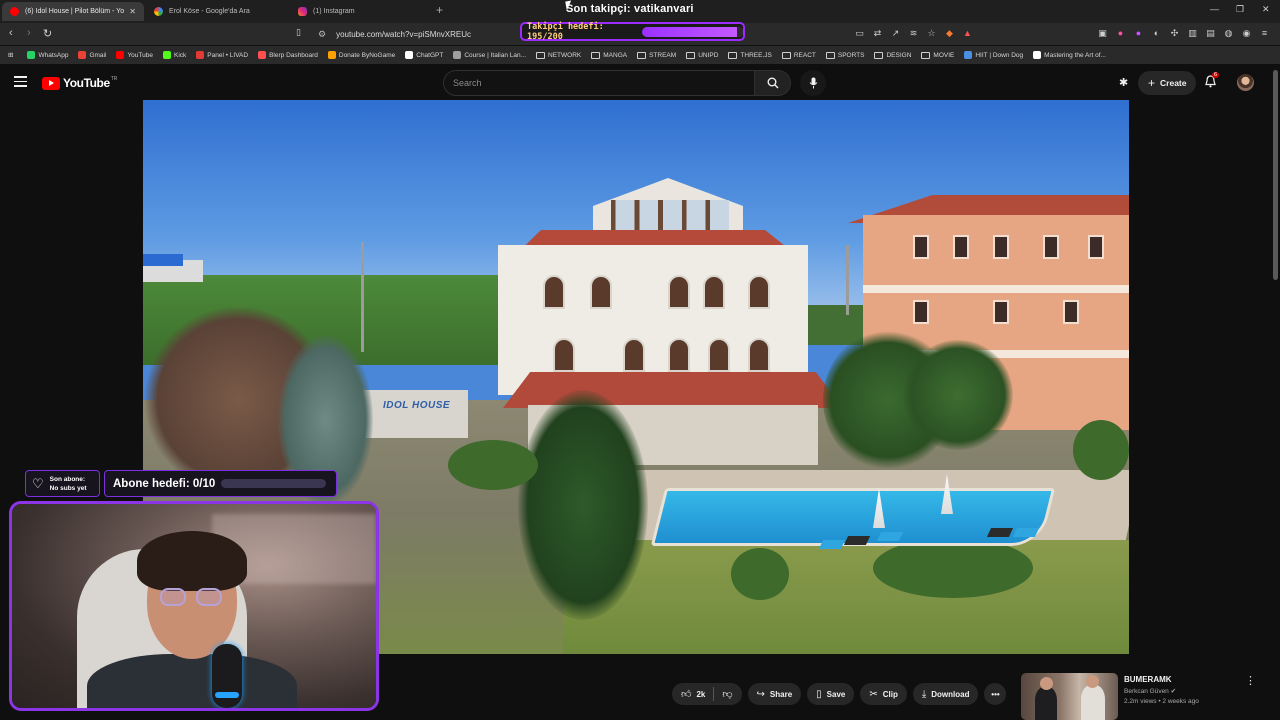 Image resolution: width=1280 pixels, height=720 pixels. Describe the element at coordinates (883, 694) in the screenshot. I see `clip-button: ✂ Clip` at that location.